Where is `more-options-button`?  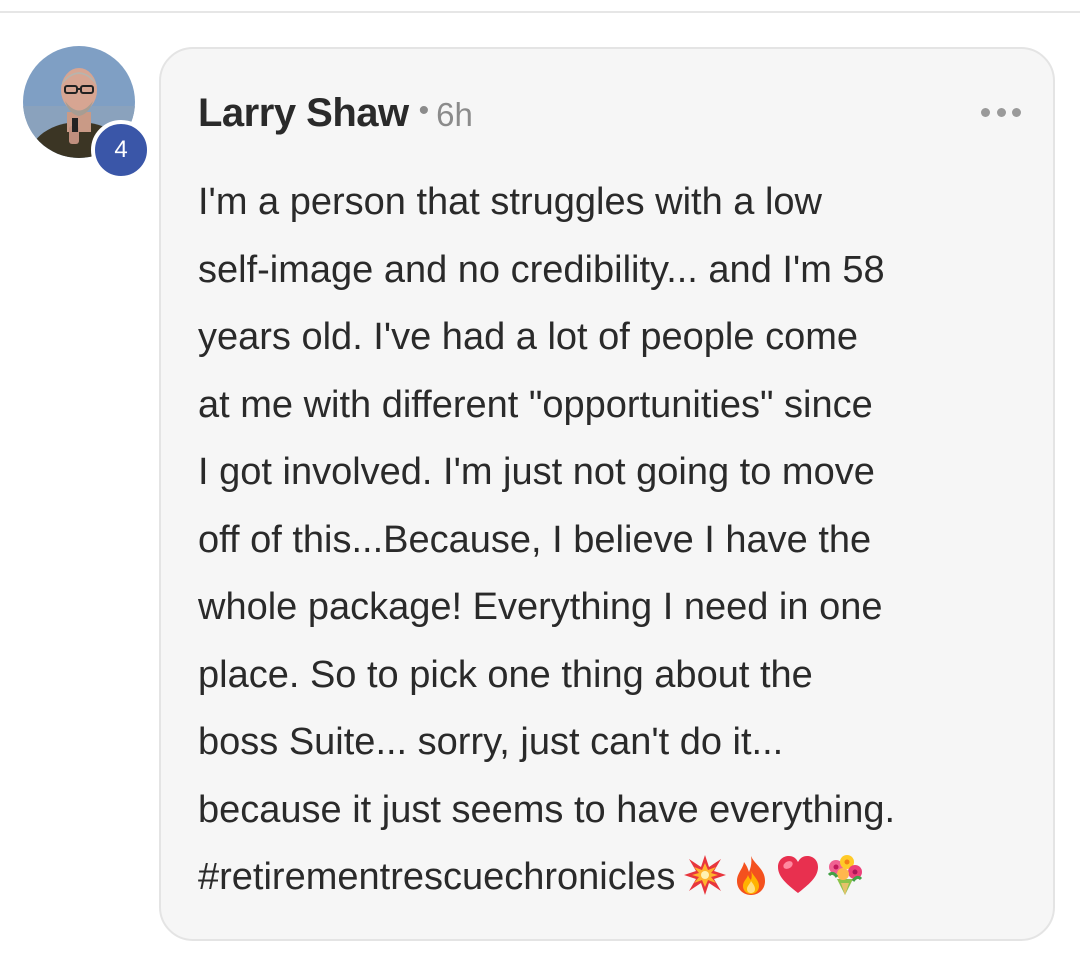 more-options-button is located at coordinates (1001, 112).